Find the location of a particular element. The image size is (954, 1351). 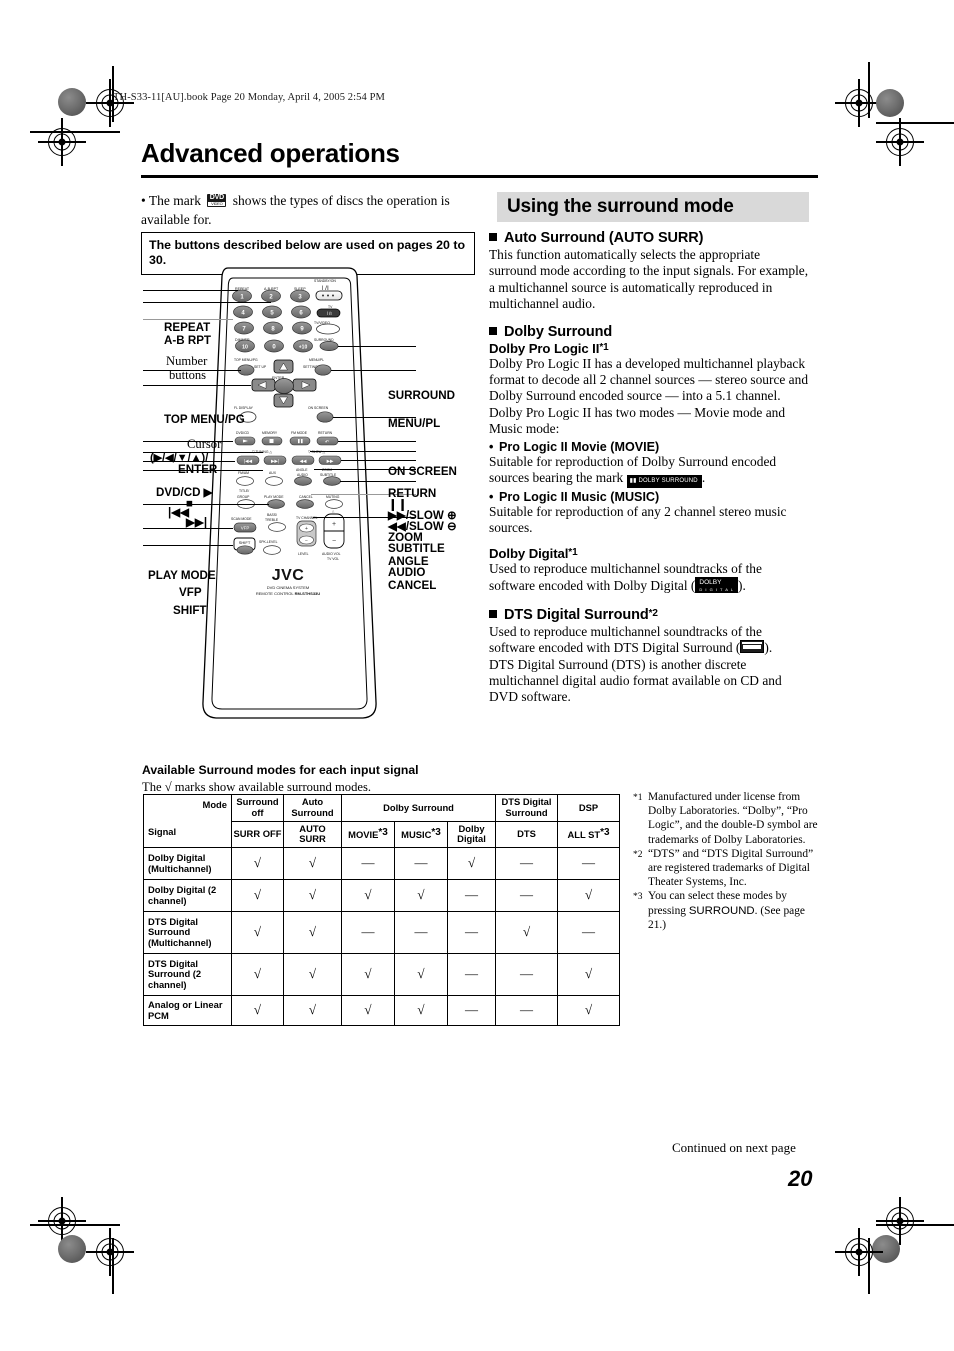

table-cell-4-1: √ is located at coordinates (312, 1010).